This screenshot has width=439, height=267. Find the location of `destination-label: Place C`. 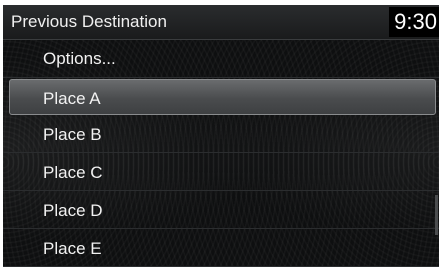

destination-label: Place C is located at coordinates (73, 172).